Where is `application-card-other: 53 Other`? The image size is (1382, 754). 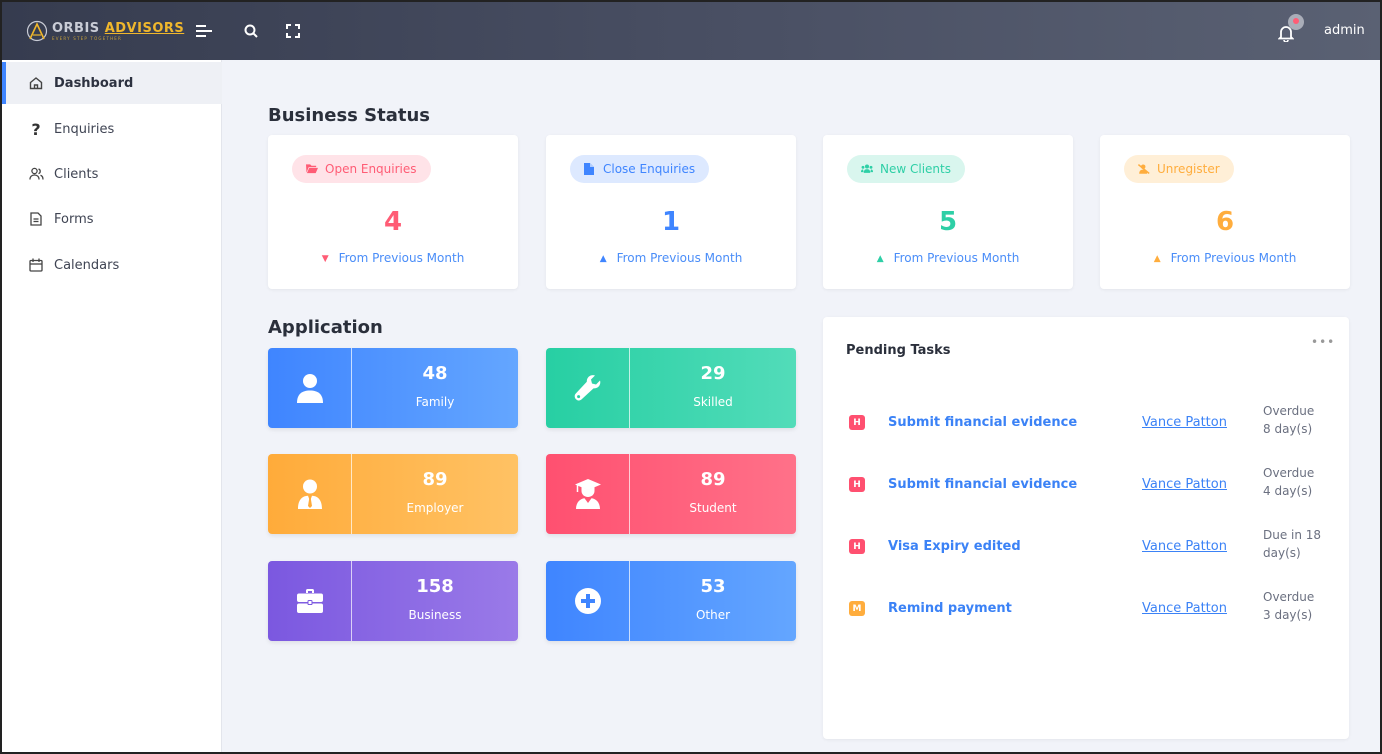 application-card-other: 53 Other is located at coordinates (671, 601).